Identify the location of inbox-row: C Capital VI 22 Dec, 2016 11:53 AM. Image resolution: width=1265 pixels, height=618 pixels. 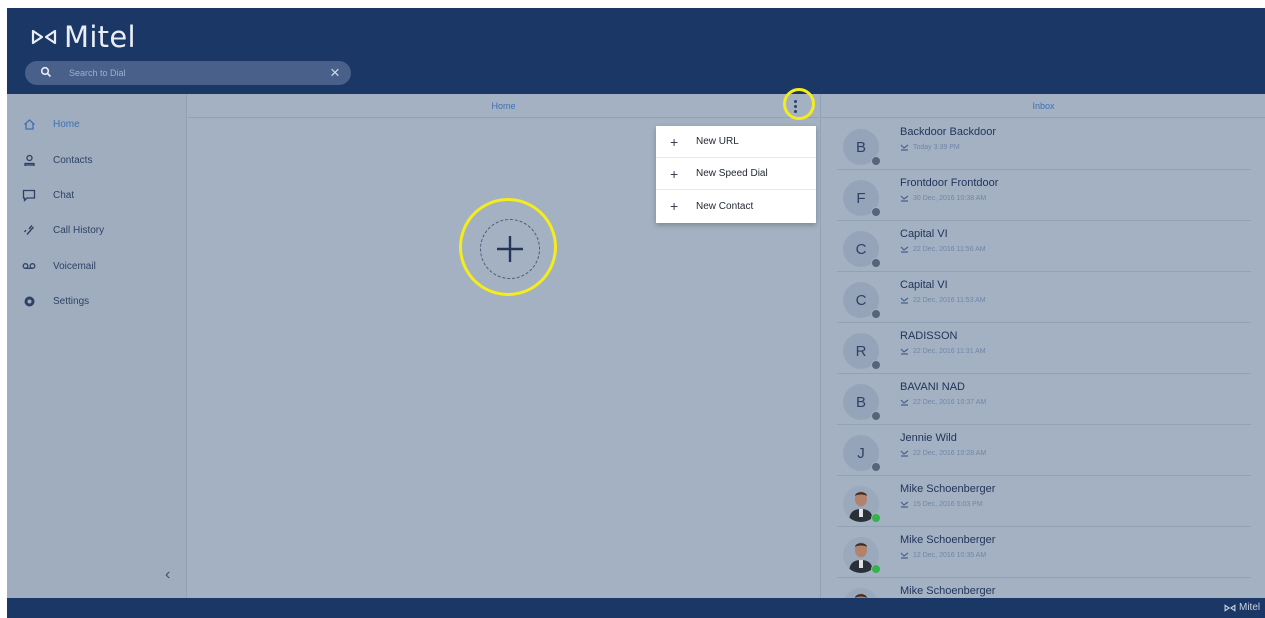
(1044, 297).